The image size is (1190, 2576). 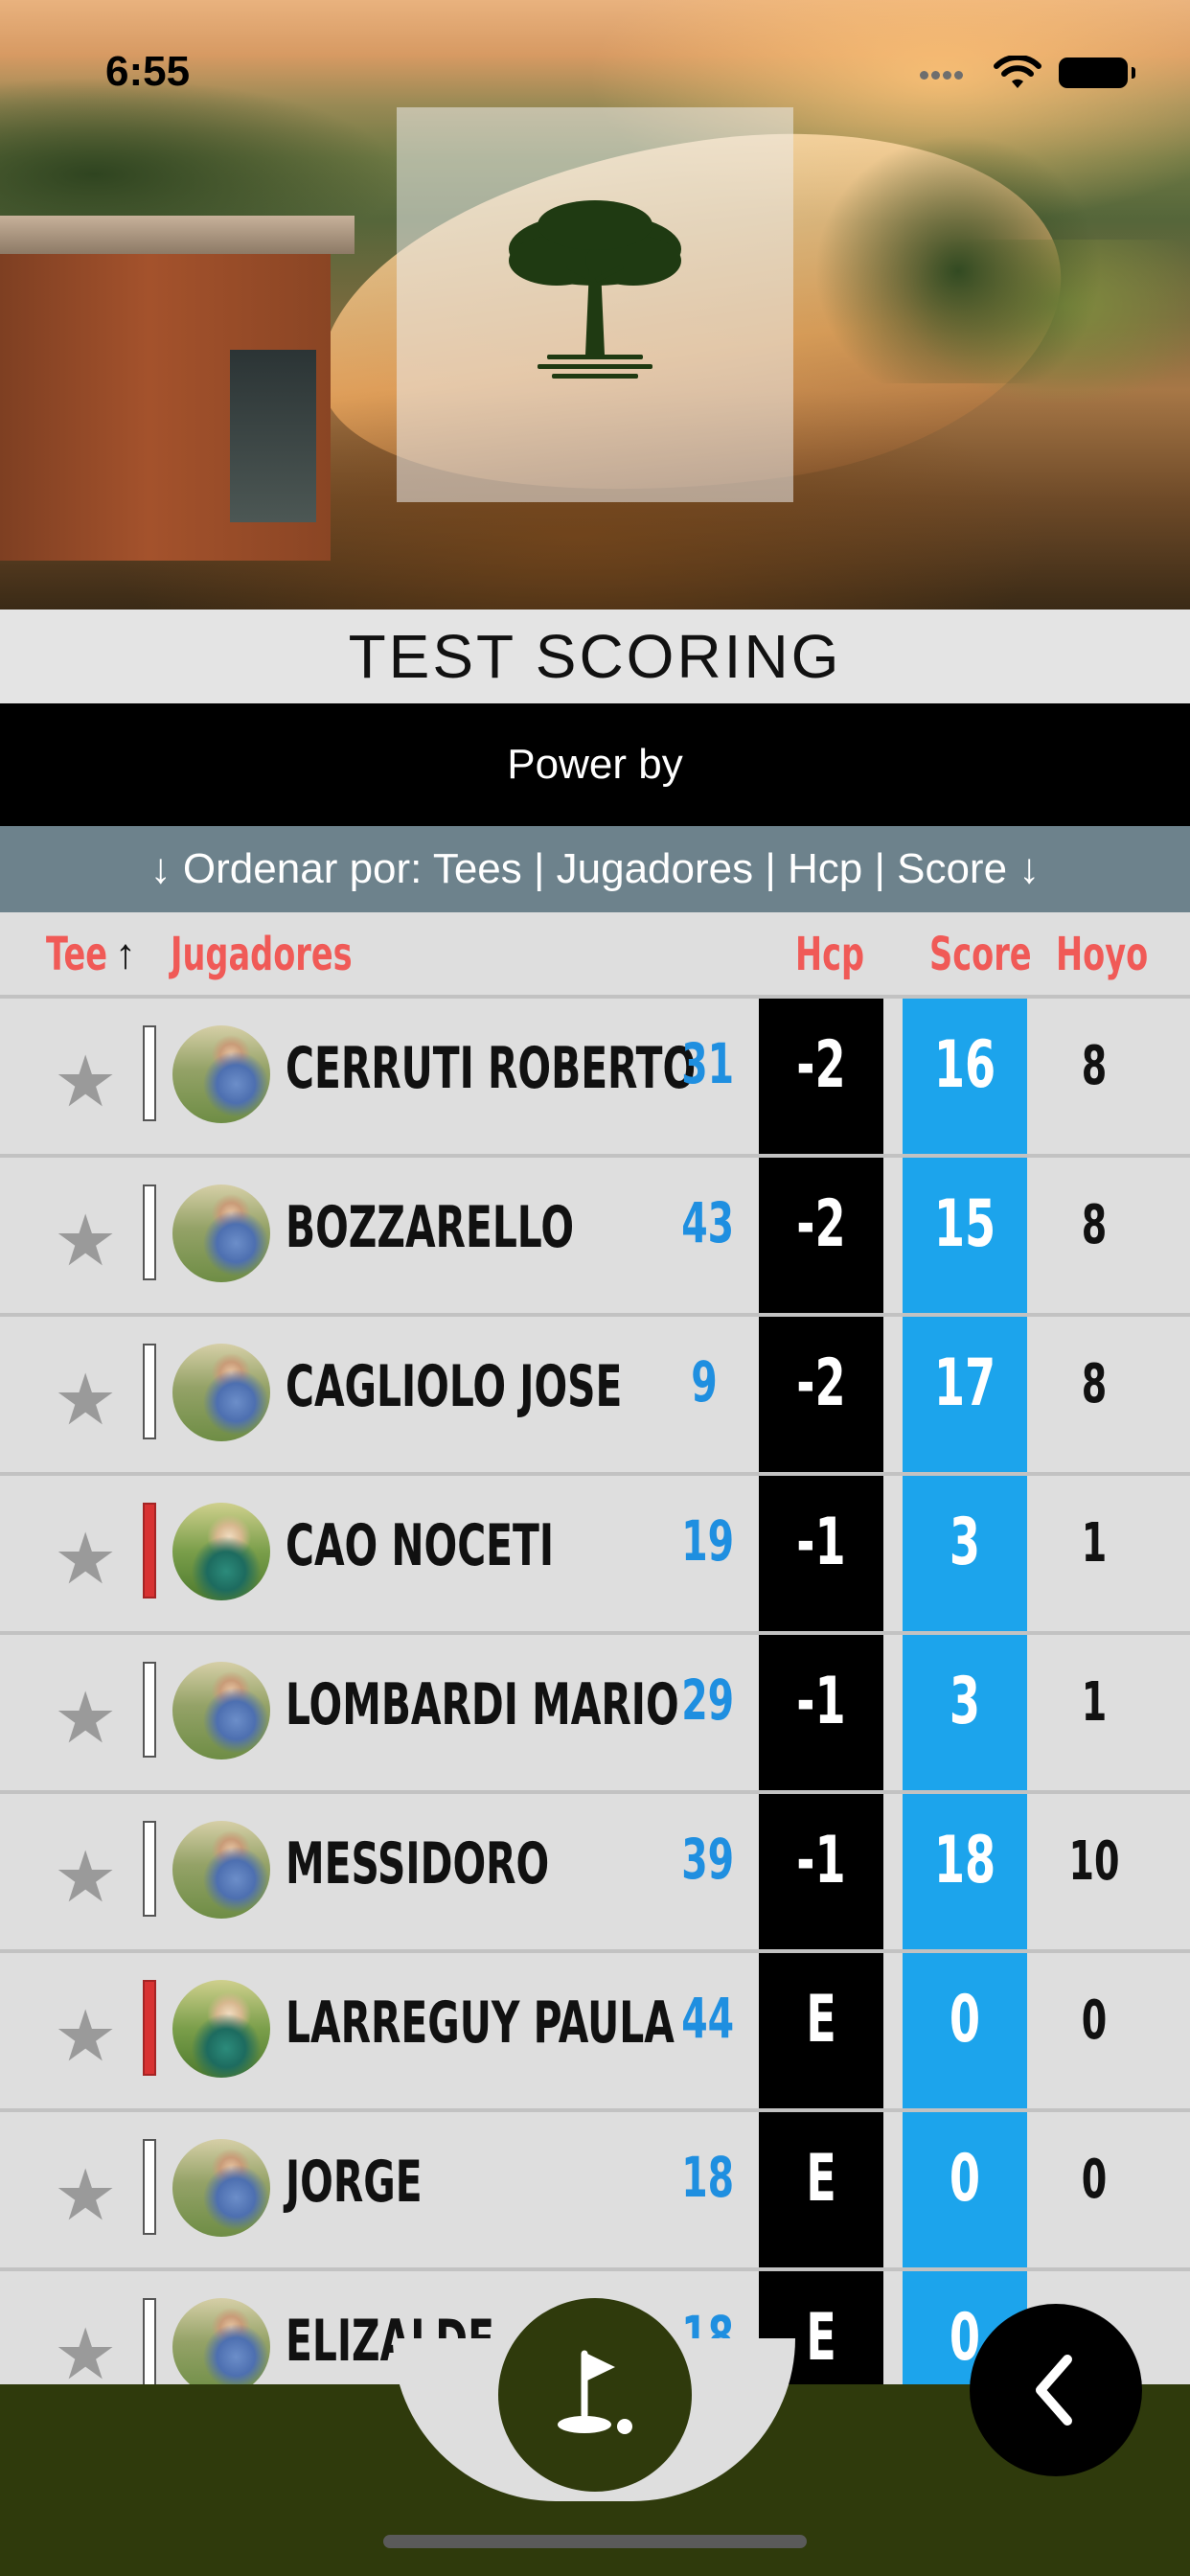 I want to click on player-row: ★ CAO NOCETI 19 -1 3 1, so click(x=595, y=1552).